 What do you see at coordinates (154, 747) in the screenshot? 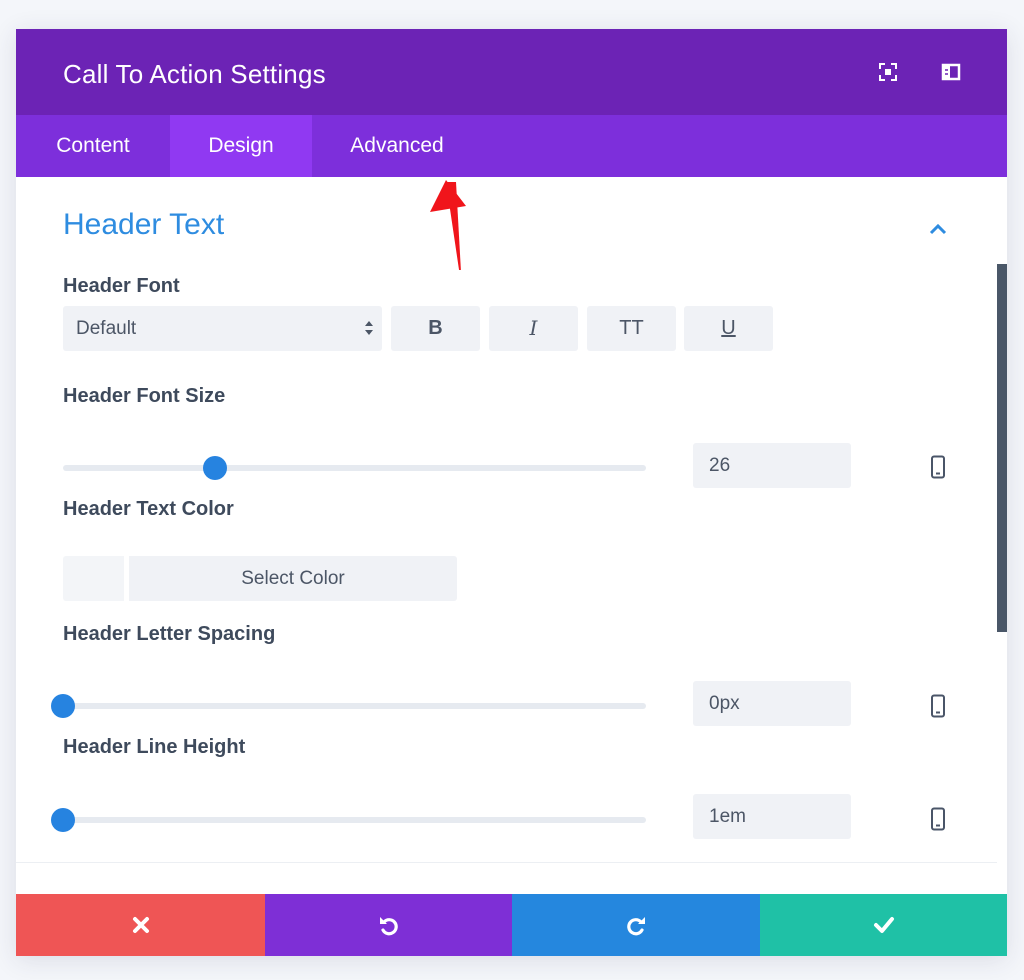
I see `header-line-height-label: Header Line Height` at bounding box center [154, 747].